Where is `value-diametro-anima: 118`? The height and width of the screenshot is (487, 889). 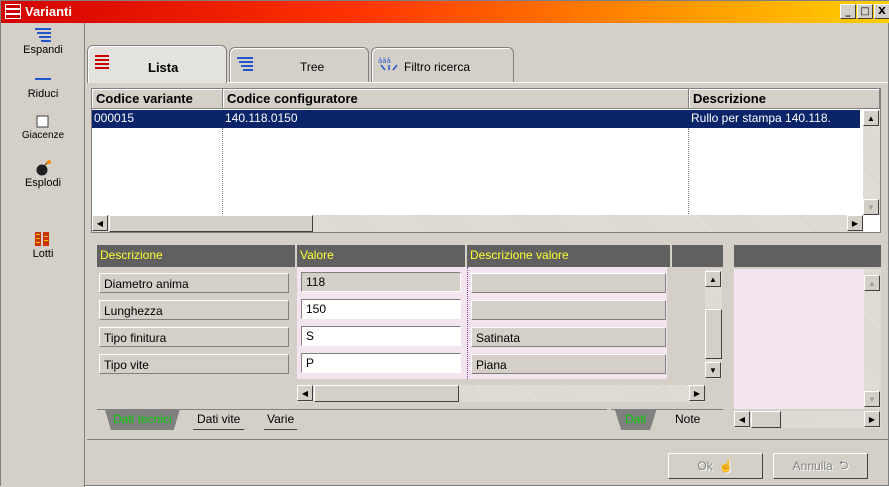
value-diametro-anima: 118 is located at coordinates (381, 282).